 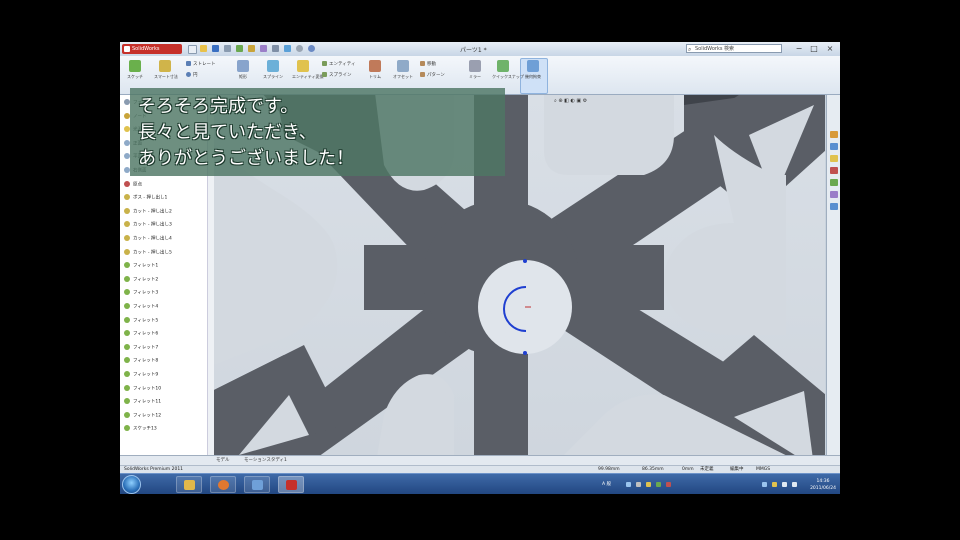 What do you see at coordinates (436, 75) in the screenshot?
I see `pattern-tool-label: パターン` at bounding box center [436, 75].